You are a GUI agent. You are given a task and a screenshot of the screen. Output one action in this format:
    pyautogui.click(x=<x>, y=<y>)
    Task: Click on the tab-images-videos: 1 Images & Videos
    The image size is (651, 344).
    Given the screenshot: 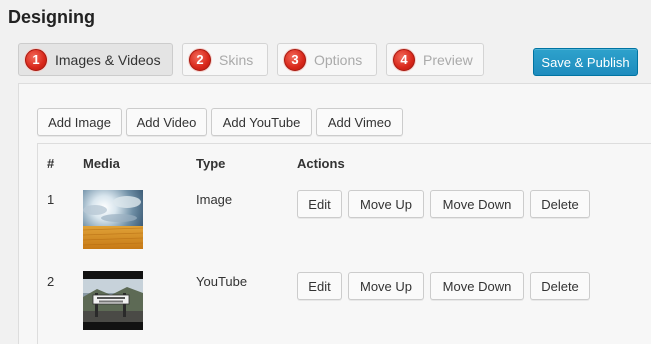 What is the action you would take?
    pyautogui.click(x=95, y=59)
    